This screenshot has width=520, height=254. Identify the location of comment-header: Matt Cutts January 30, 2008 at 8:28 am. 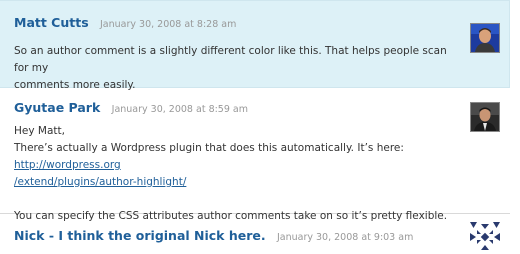
(125, 22).